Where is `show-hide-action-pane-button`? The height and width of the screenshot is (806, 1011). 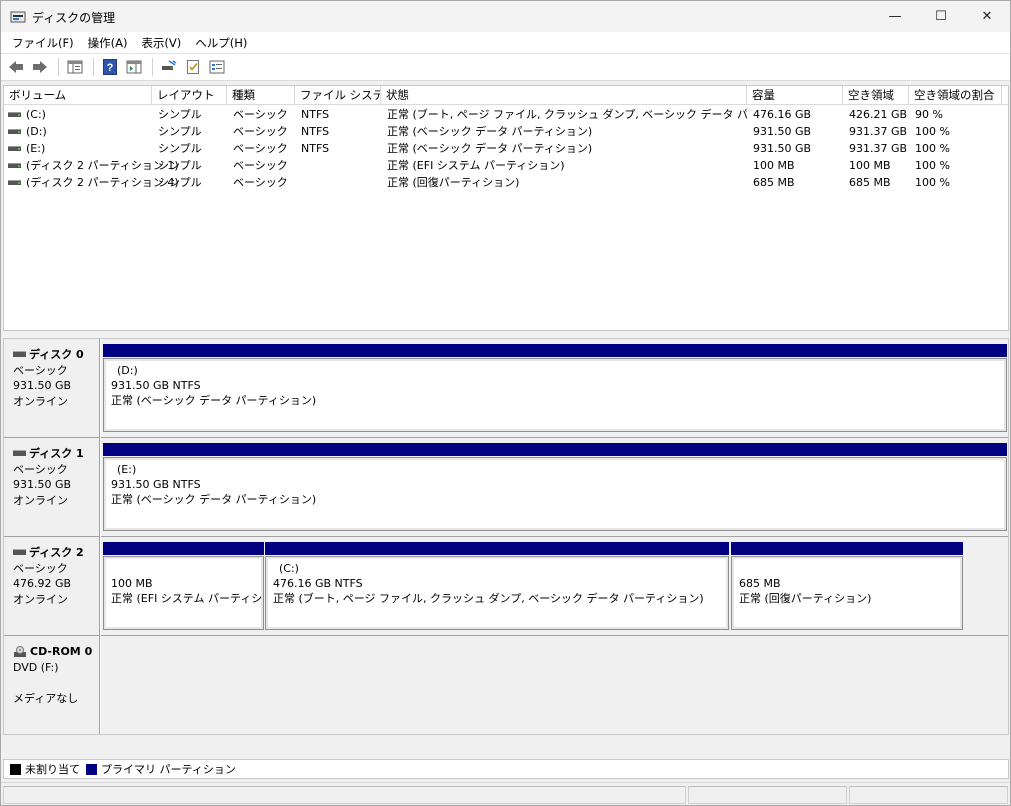 show-hide-action-pane-button is located at coordinates (134, 67).